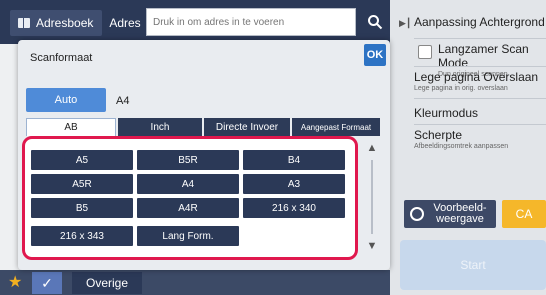 The width and height of the screenshot is (546, 295). I want to click on addressbook-button: Adresboek, so click(56, 23).